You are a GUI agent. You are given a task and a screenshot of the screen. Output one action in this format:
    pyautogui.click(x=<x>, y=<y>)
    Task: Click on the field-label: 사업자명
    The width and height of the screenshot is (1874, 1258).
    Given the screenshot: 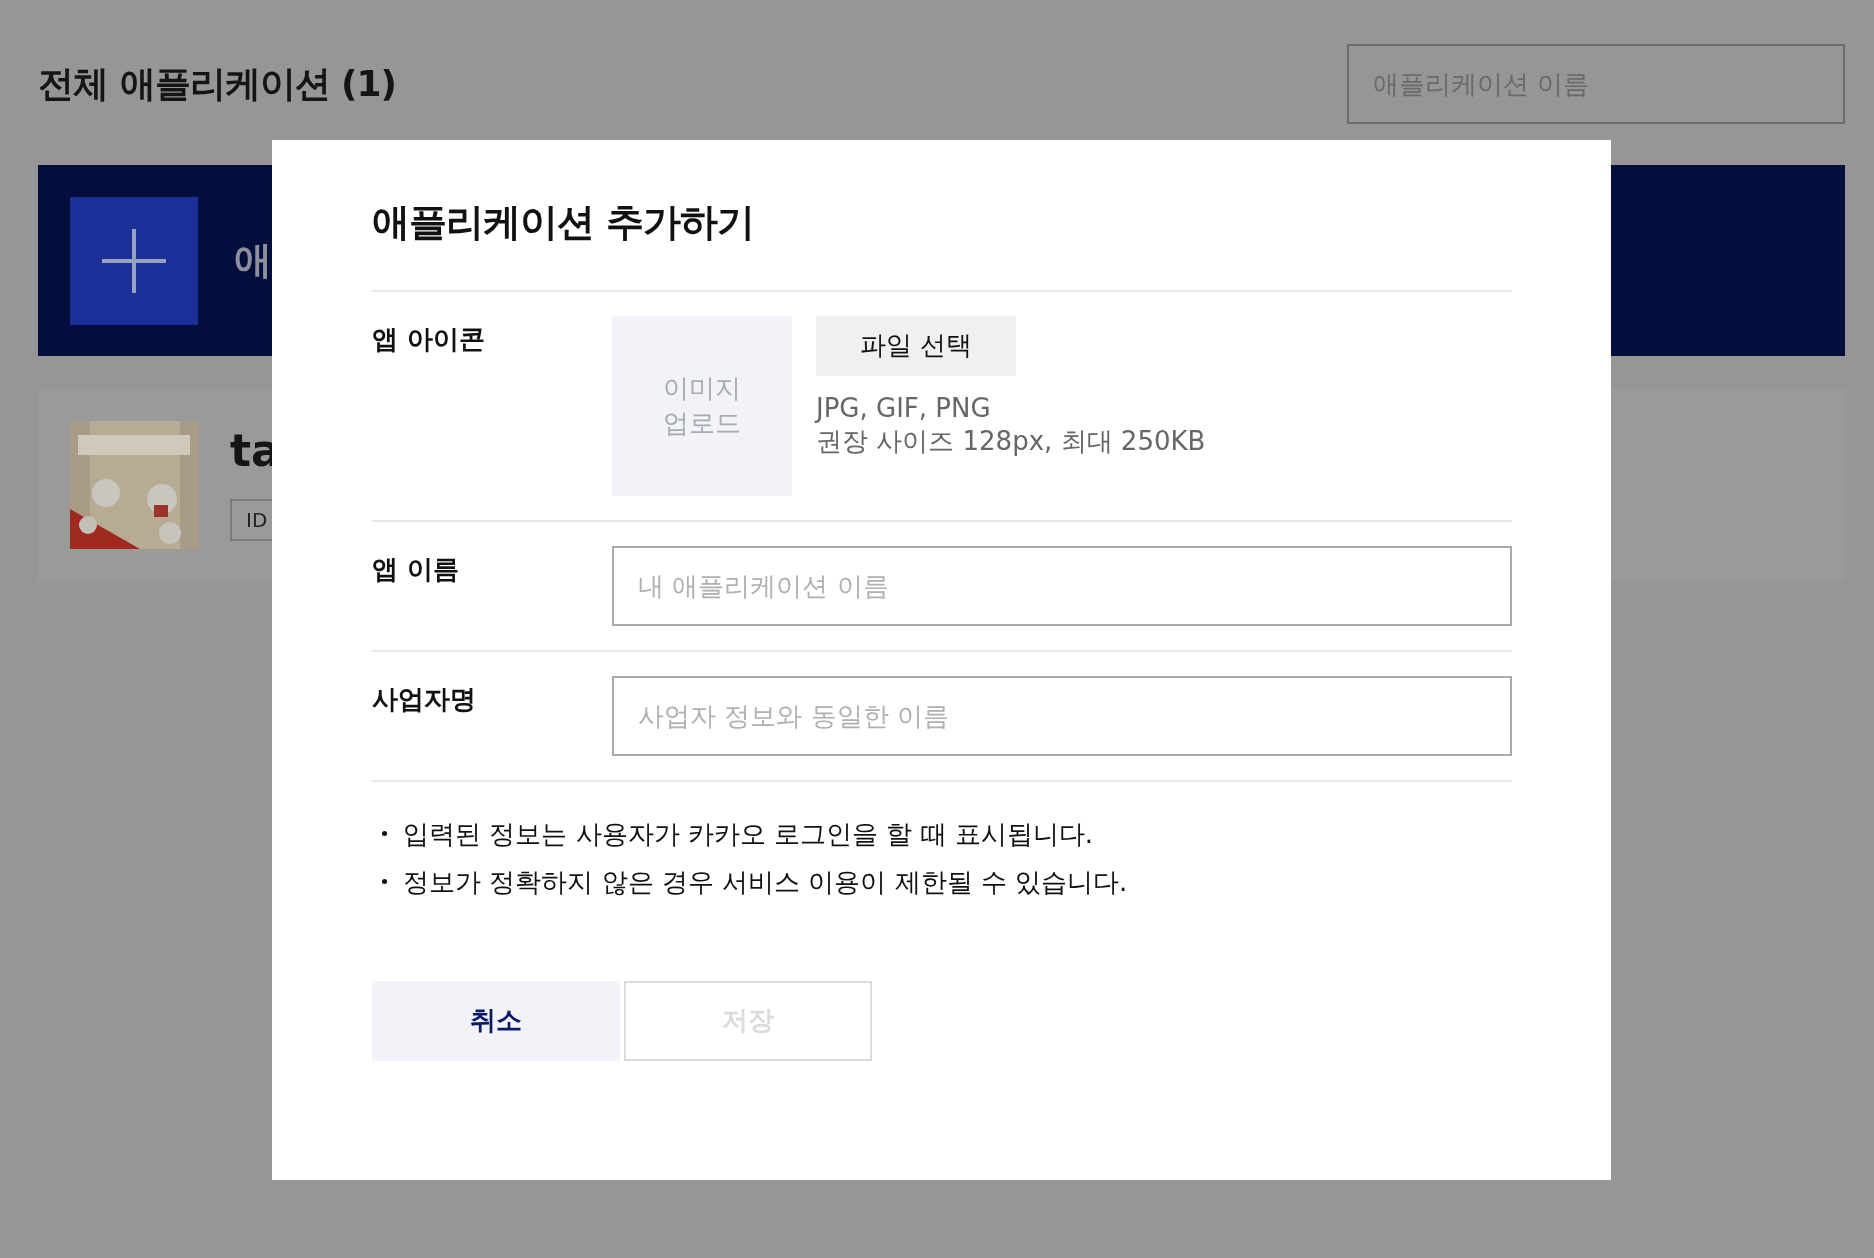 What is the action you would take?
    pyautogui.click(x=424, y=699)
    